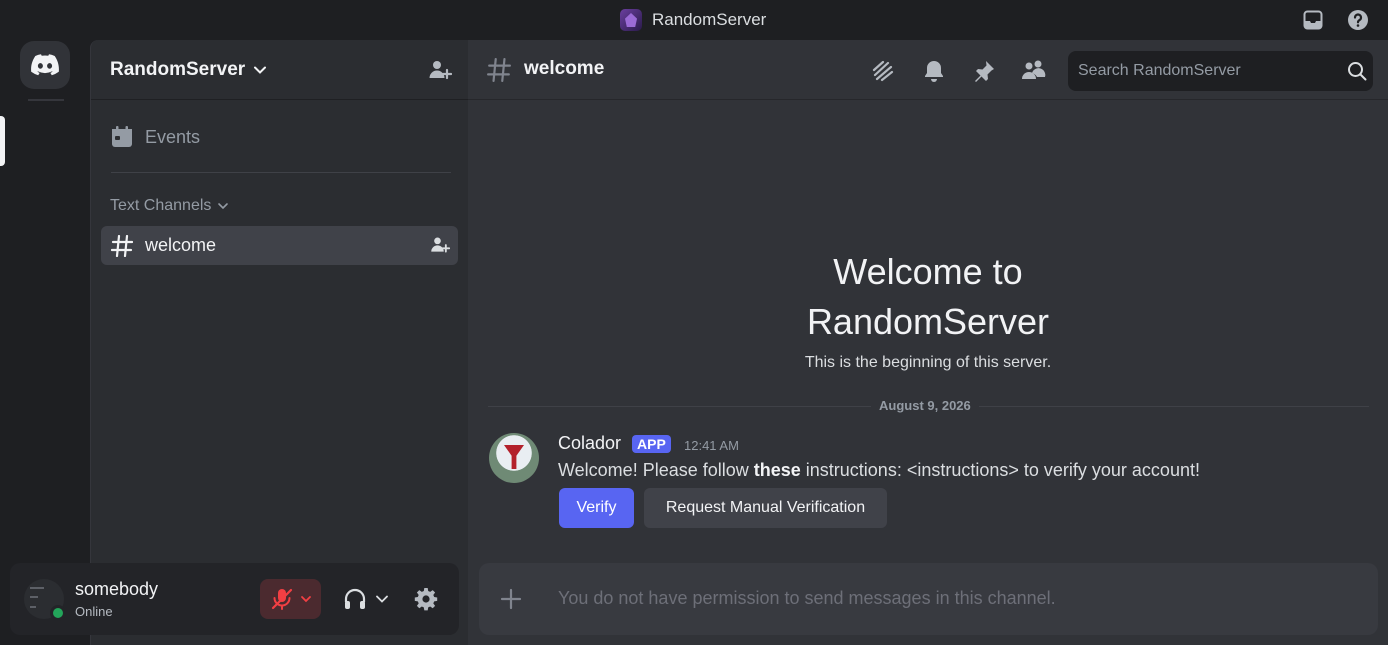  What do you see at coordinates (281, 172) in the screenshot?
I see `sidebar-divider` at bounding box center [281, 172].